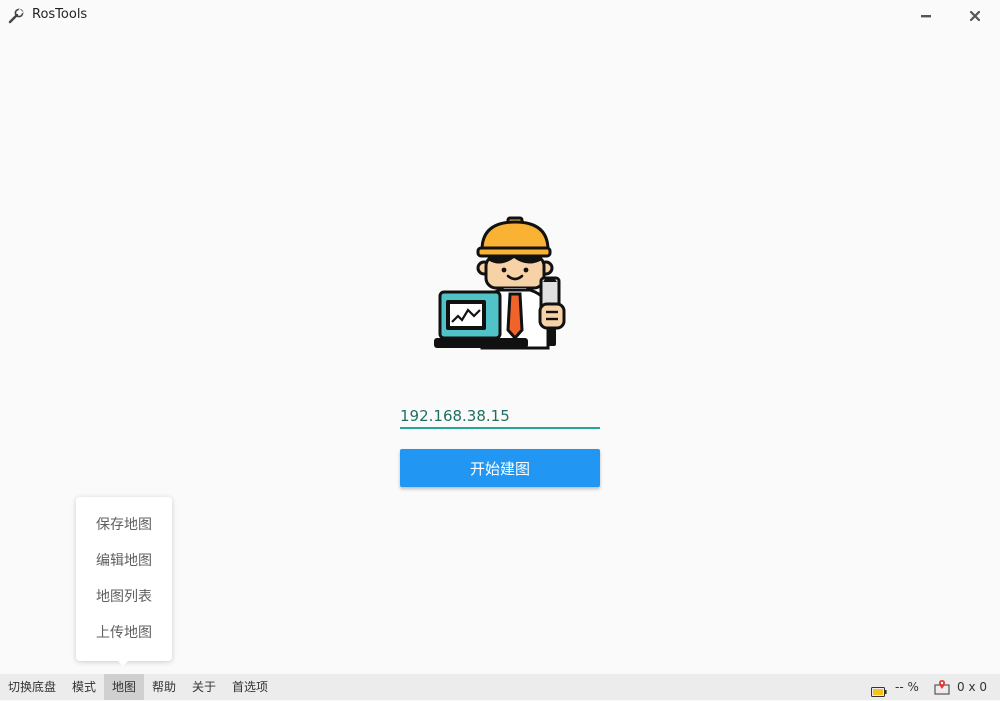  What do you see at coordinates (123, 663) in the screenshot?
I see `popup-arrow` at bounding box center [123, 663].